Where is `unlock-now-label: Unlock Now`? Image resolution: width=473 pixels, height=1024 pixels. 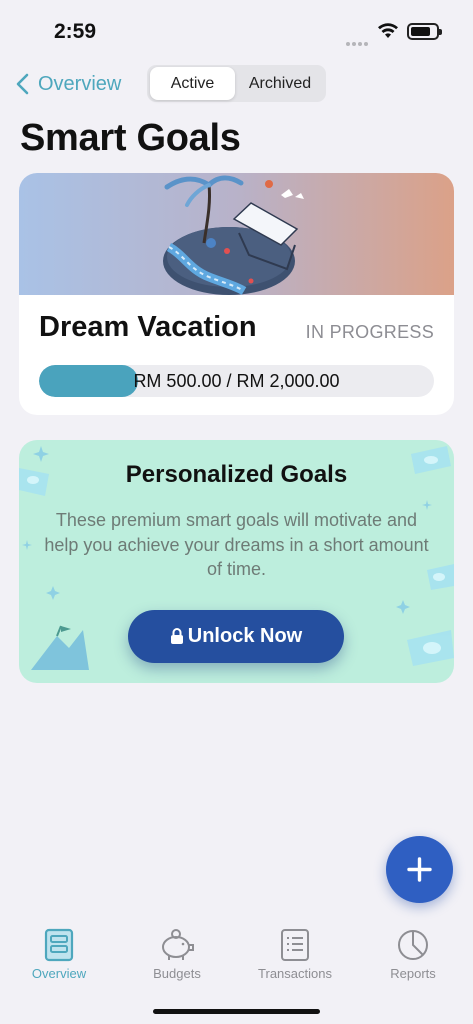
unlock-now-label: Unlock Now is located at coordinates (245, 636).